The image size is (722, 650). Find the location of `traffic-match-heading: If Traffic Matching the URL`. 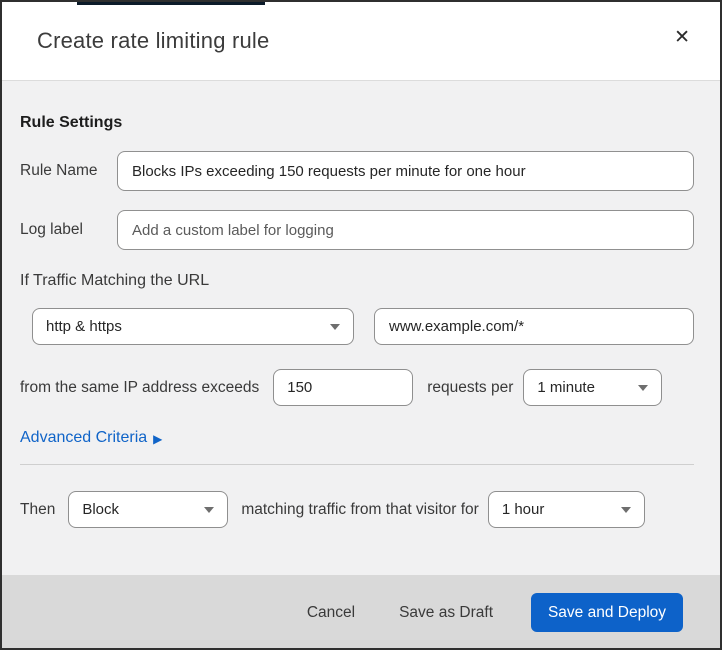

traffic-match-heading: If Traffic Matching the URL is located at coordinates (115, 280).